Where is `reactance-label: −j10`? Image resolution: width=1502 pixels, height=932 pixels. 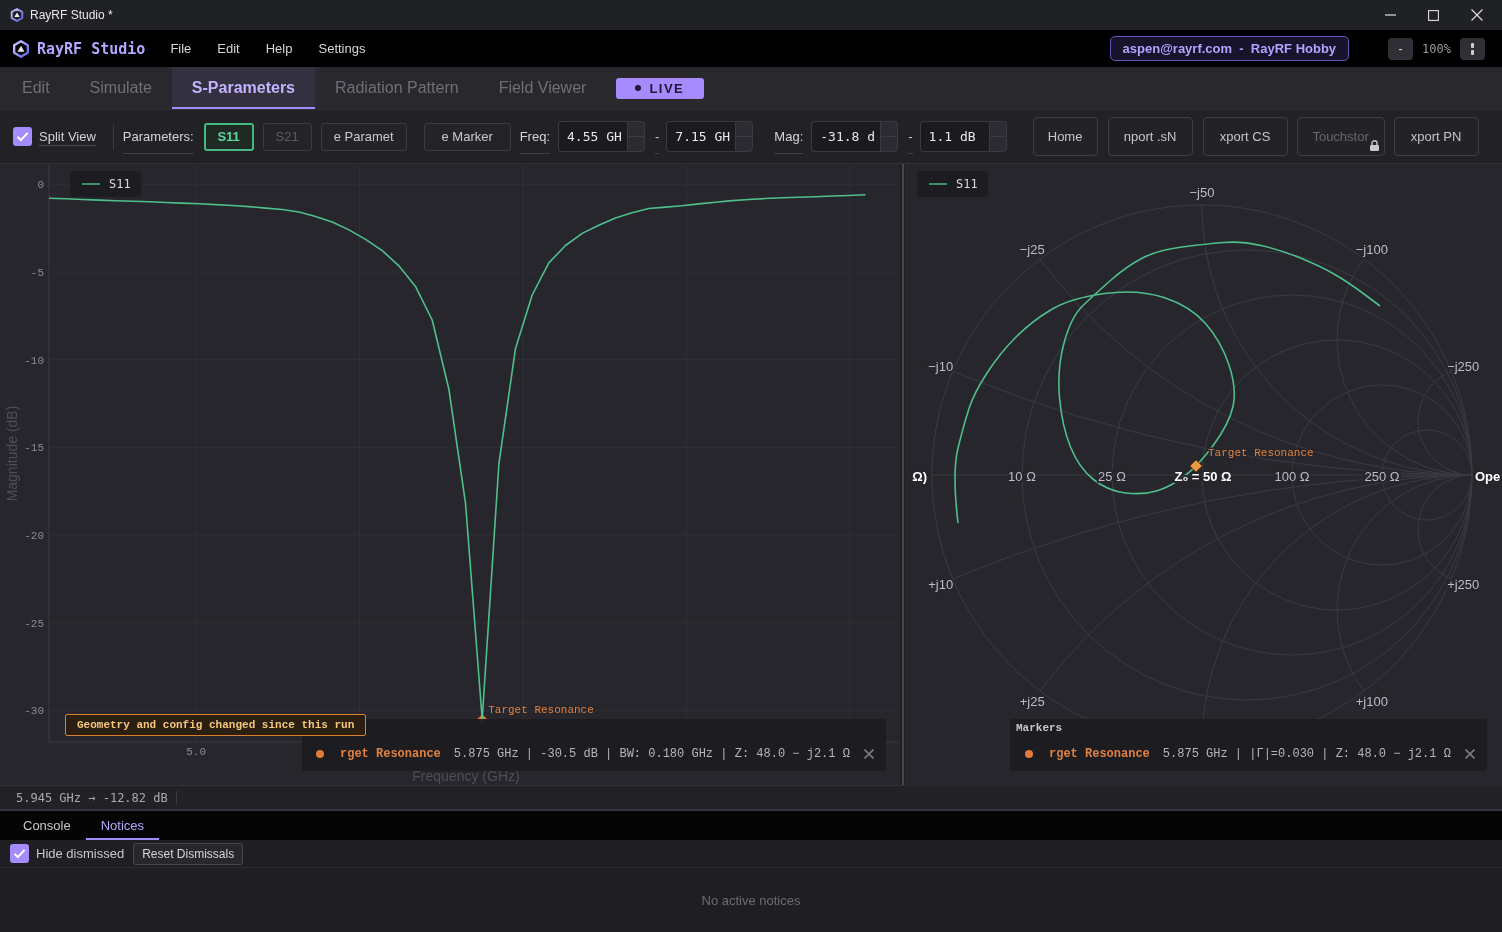
reactance-label: −j10 is located at coordinates (941, 367).